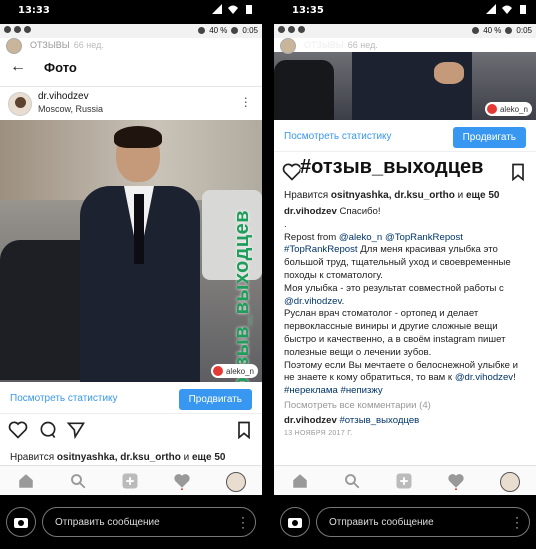  What do you see at coordinates (60, 67) in the screenshot?
I see `page-title: Фото` at bounding box center [60, 67].